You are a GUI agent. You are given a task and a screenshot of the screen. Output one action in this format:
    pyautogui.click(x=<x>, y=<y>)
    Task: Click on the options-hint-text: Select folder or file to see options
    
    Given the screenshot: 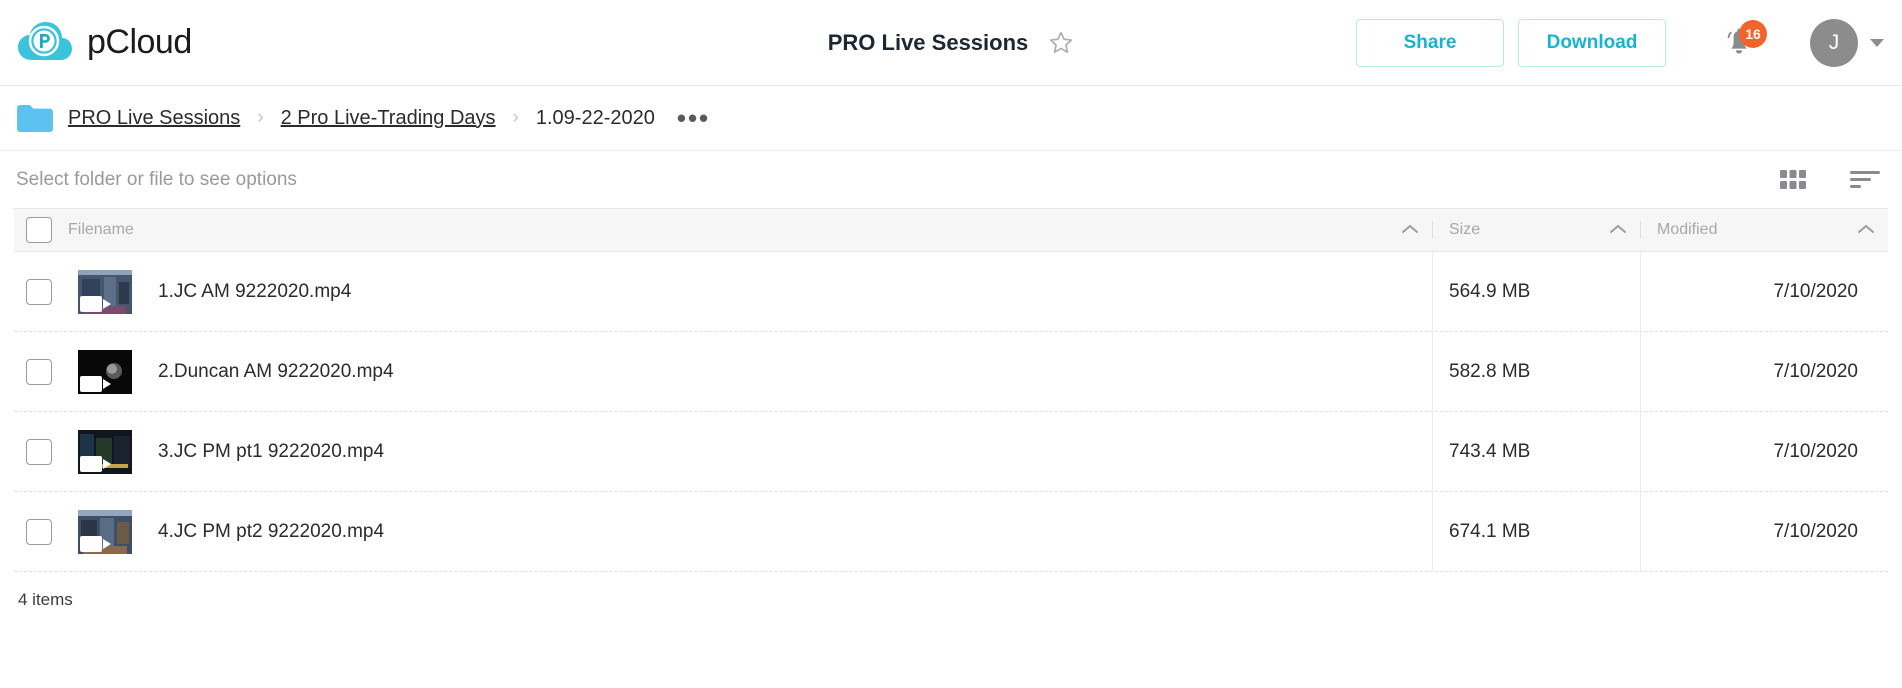 What is the action you would take?
    pyautogui.click(x=156, y=179)
    